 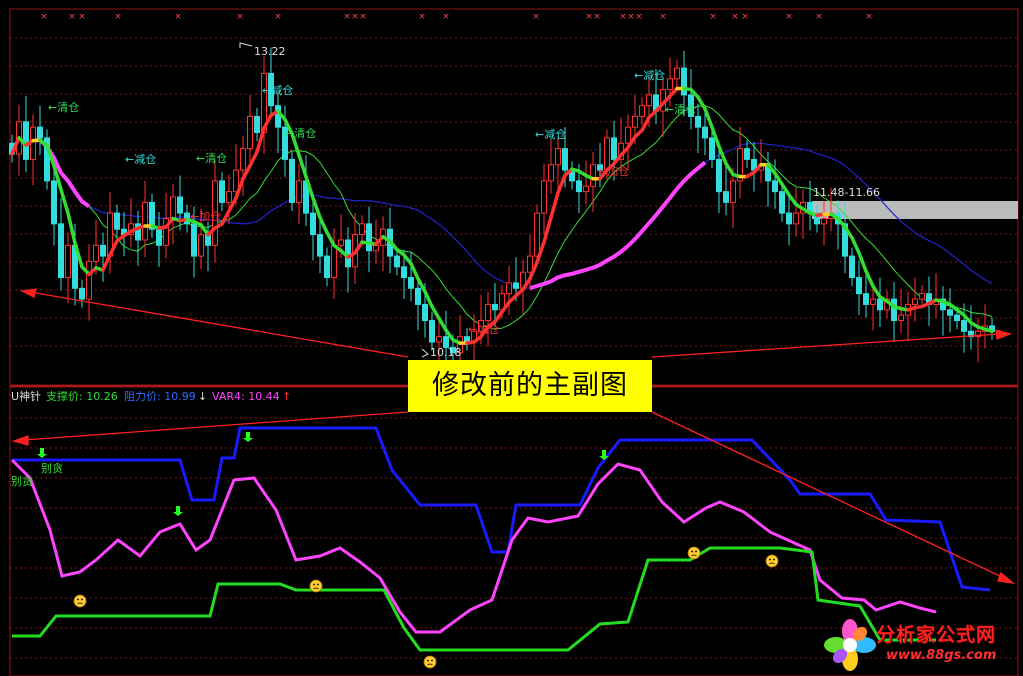 What do you see at coordinates (446, 352) in the screenshot?
I see `low-mark-label: 10.18` at bounding box center [446, 352].